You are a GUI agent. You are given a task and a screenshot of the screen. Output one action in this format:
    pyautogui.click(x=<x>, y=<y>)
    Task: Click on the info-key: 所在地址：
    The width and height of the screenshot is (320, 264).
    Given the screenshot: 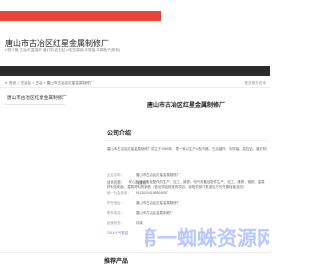 What is the action you would take?
    pyautogui.click(x=115, y=203)
    